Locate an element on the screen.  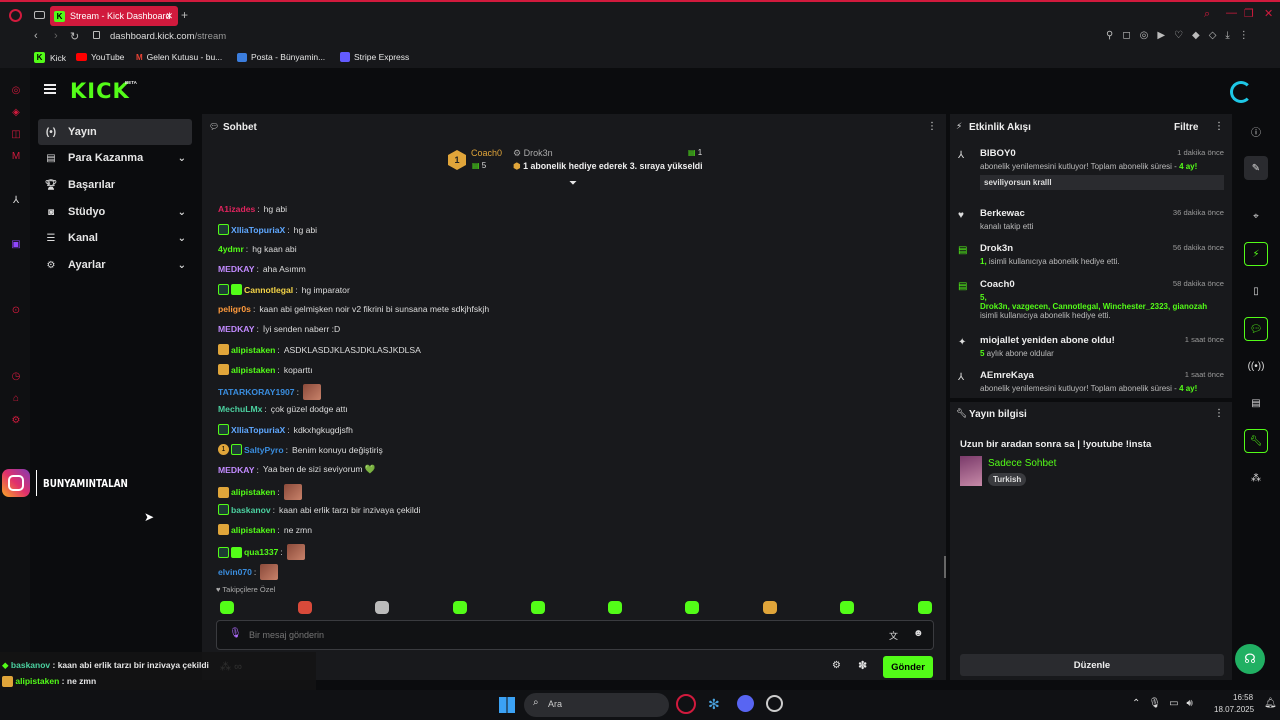
bookmark-youtube: YouTube is located at coordinates (100, 57).